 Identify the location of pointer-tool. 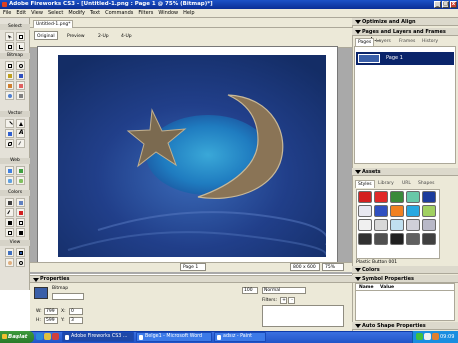
(9, 36).